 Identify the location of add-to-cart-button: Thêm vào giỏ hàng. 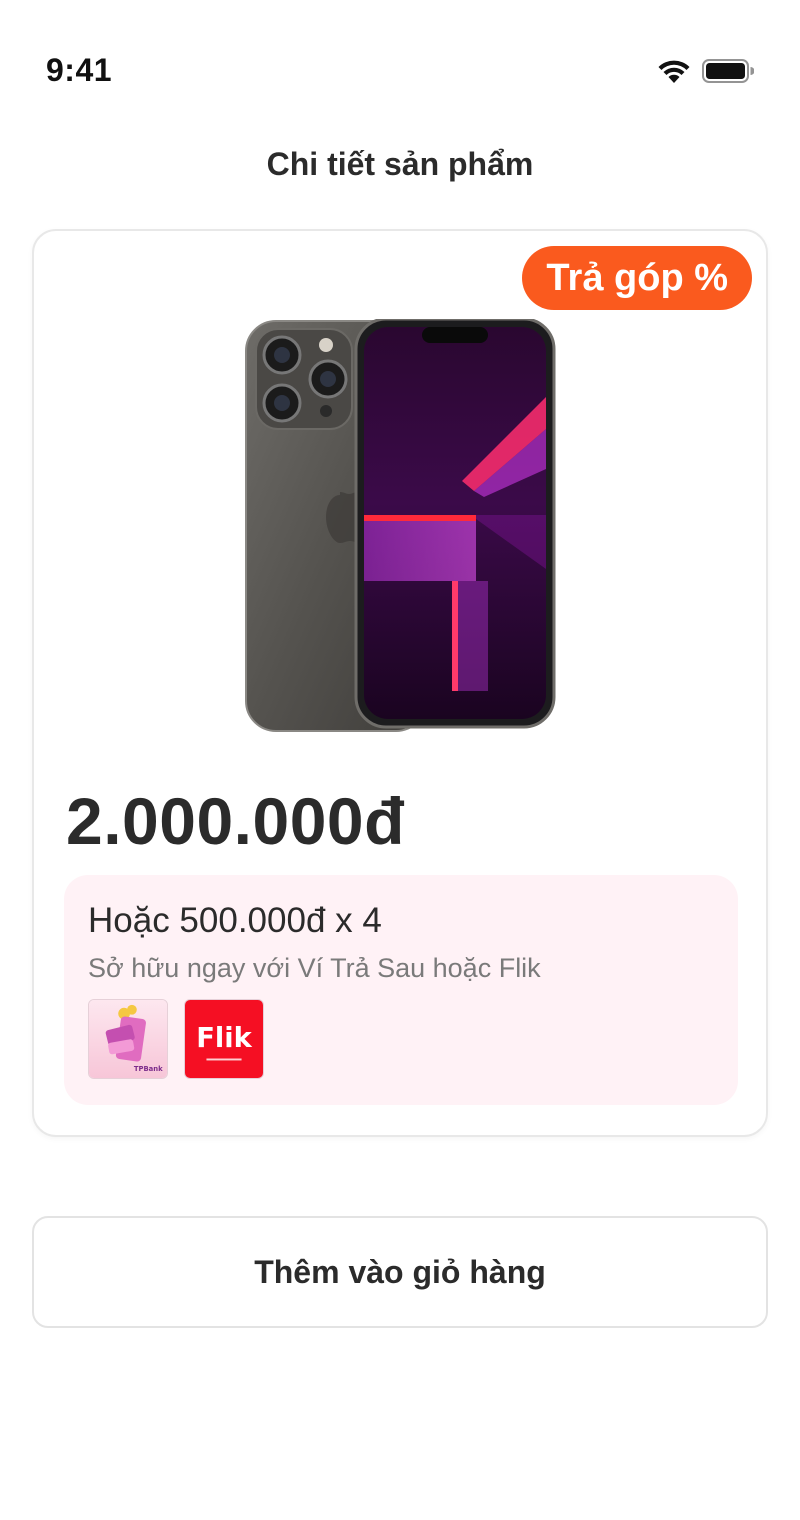
(400, 1272).